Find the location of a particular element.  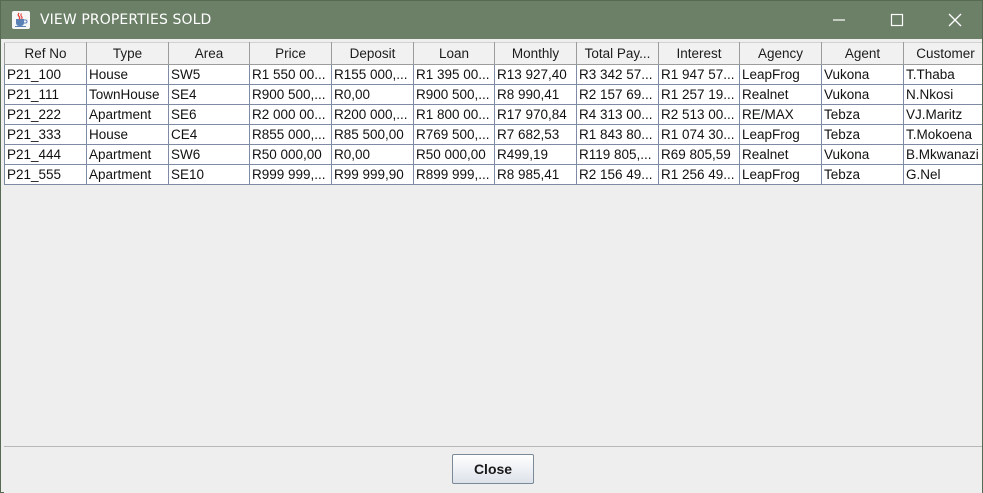

table-cell: CE4 is located at coordinates (209, 134).